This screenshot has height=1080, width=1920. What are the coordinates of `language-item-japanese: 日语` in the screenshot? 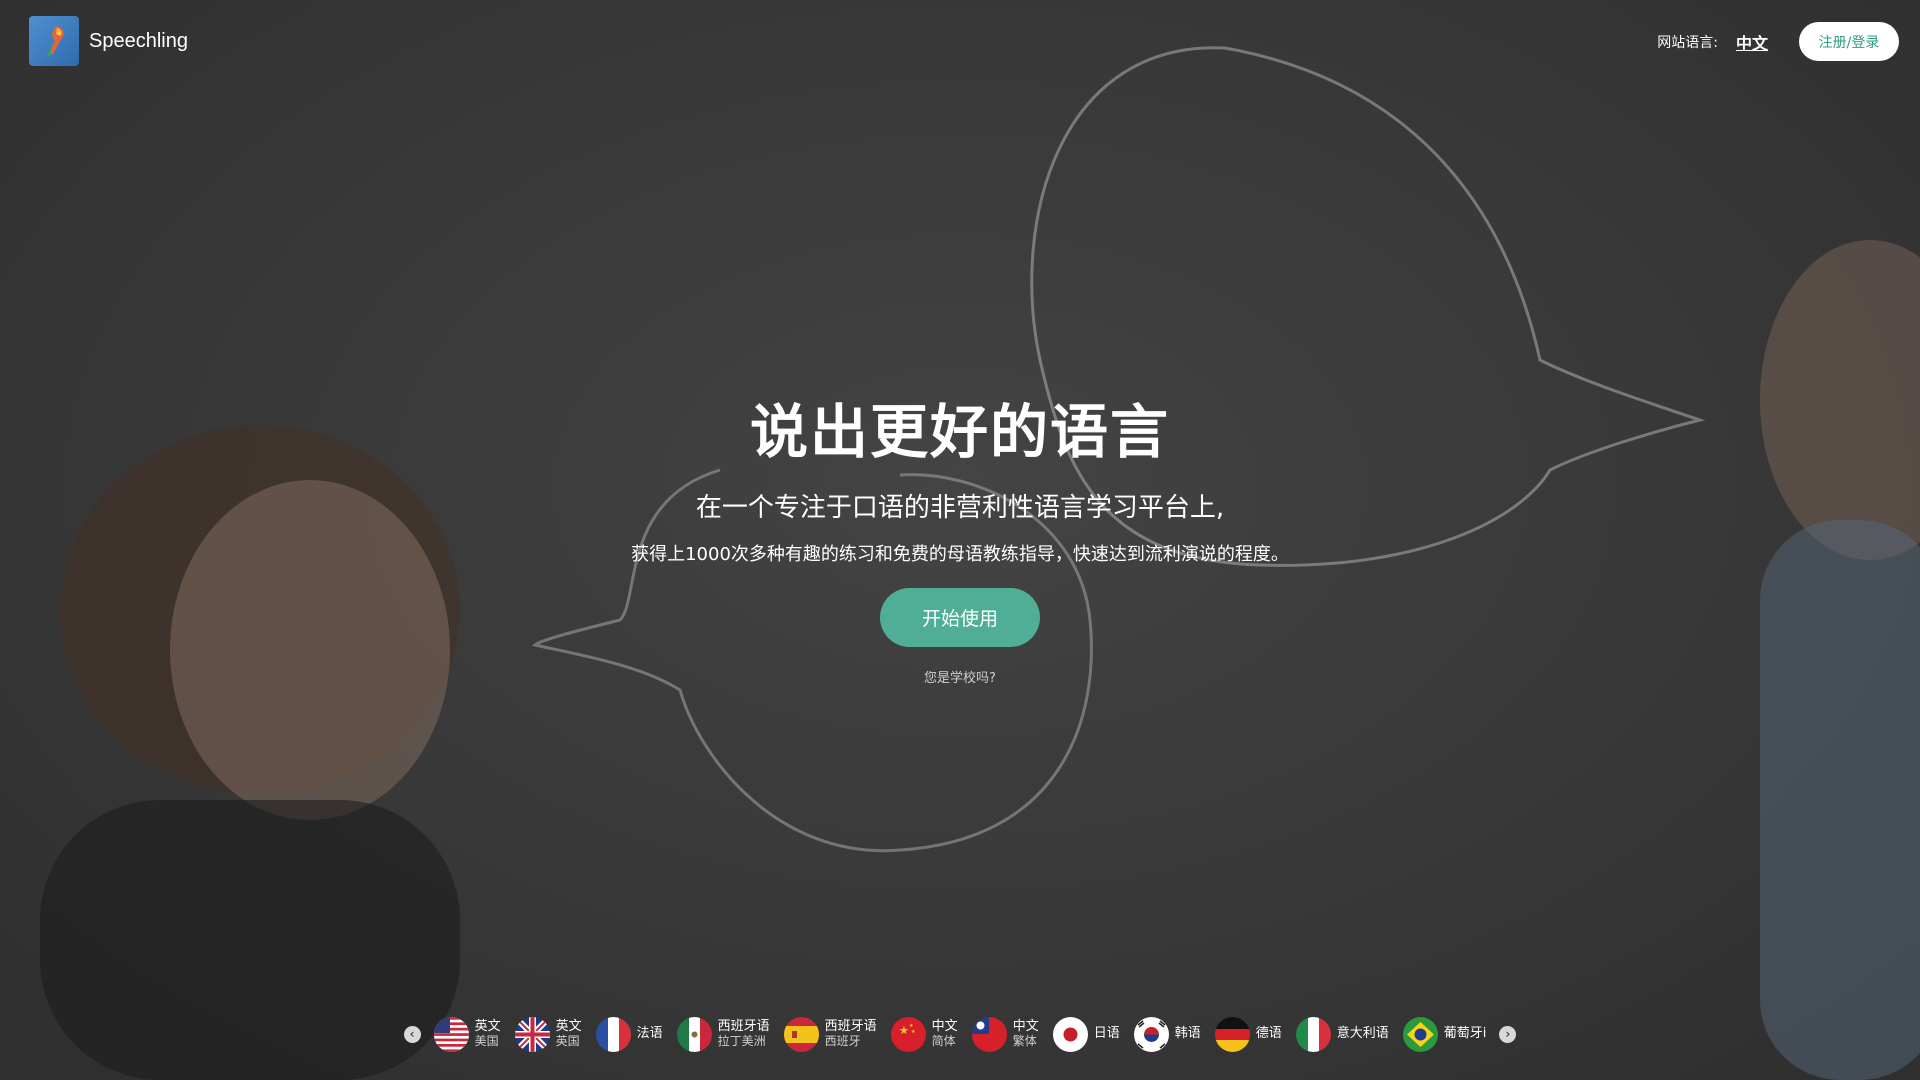 It's located at (1086, 1034).